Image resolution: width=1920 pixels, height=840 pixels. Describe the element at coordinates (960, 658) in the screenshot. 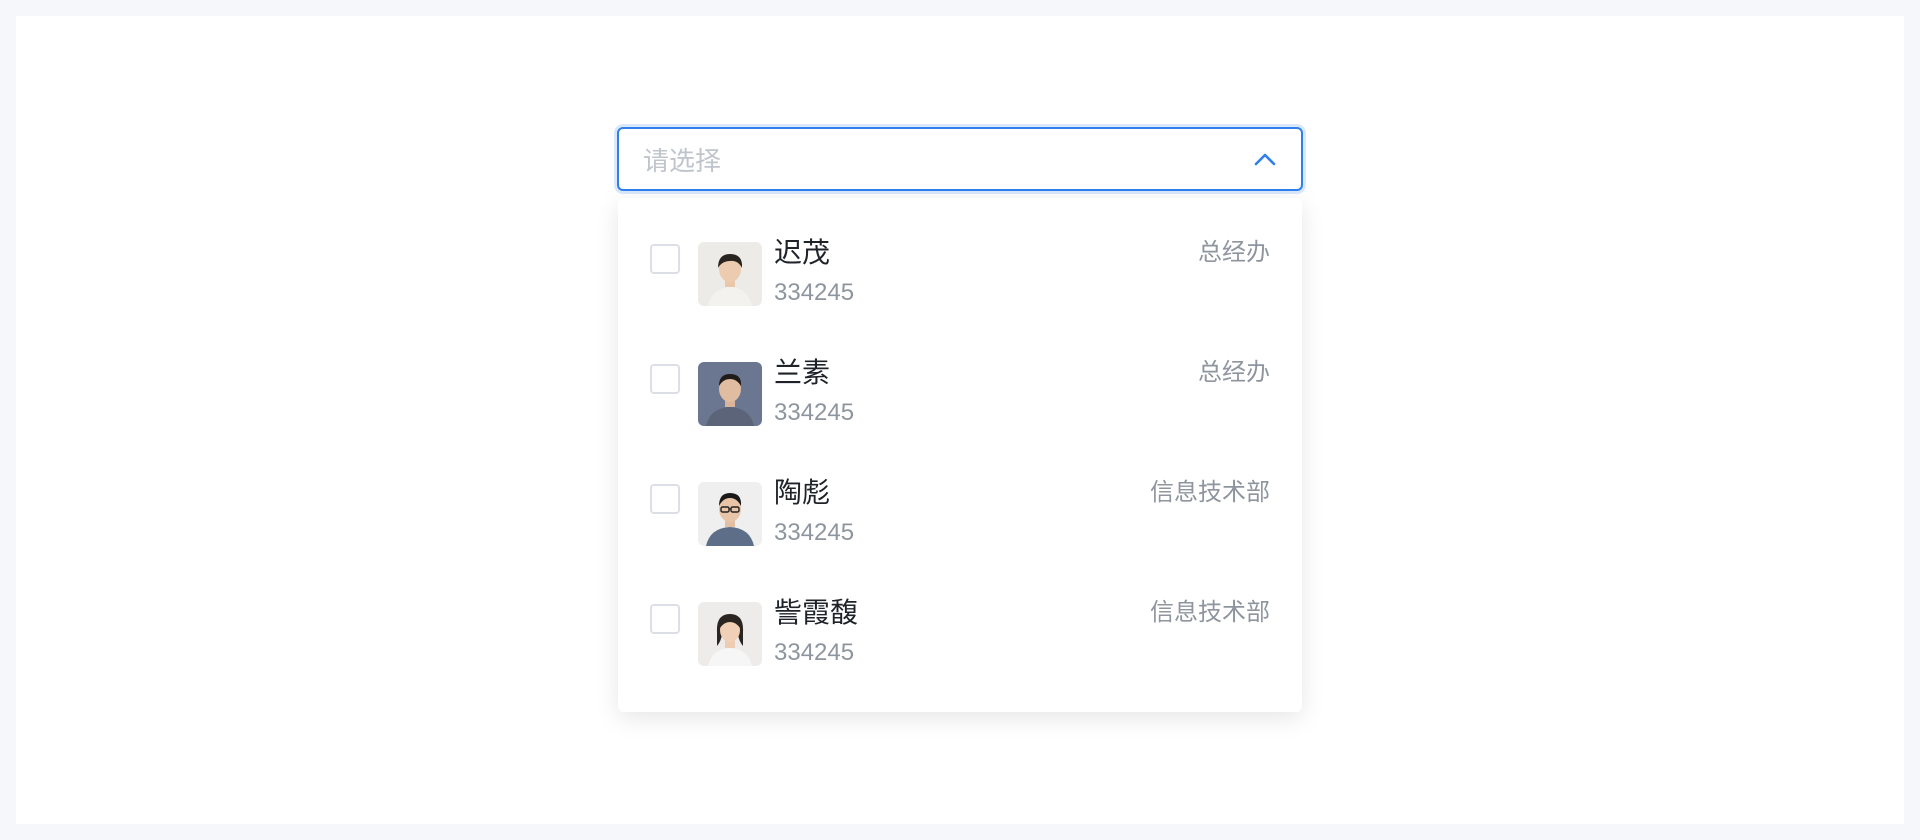

I see `option-item: 訾霞馥 334245 信息技术部` at that location.